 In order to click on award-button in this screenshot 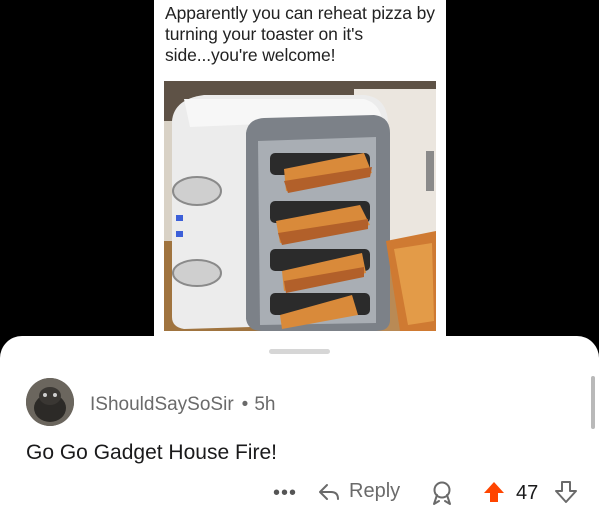, I will do `click(442, 493)`.